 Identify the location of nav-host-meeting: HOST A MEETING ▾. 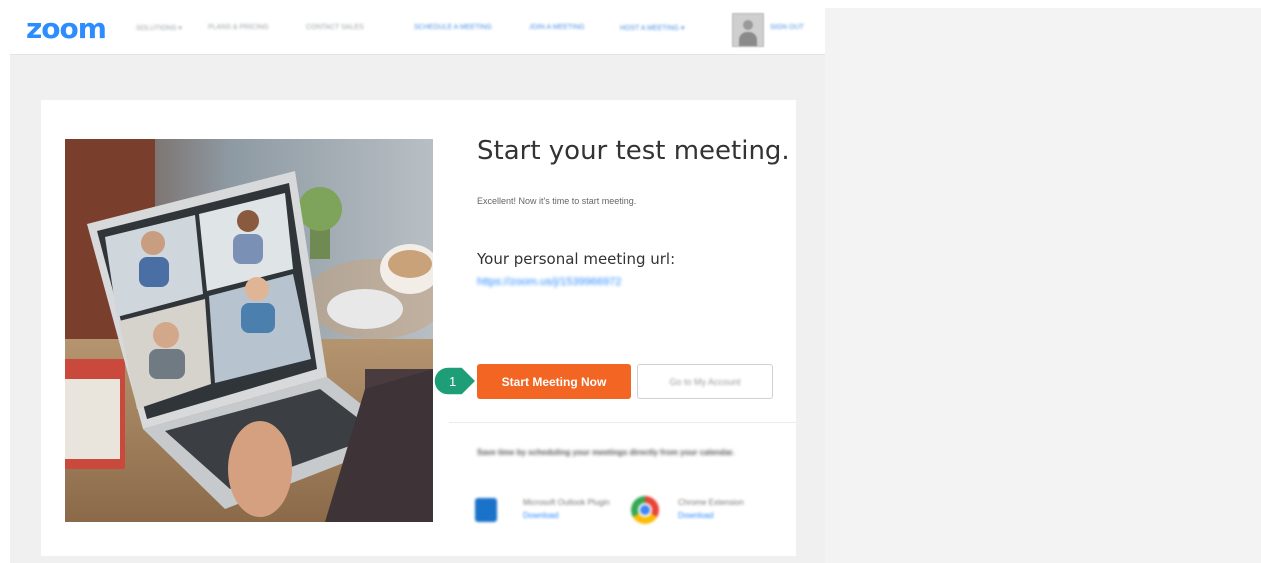
(652, 28).